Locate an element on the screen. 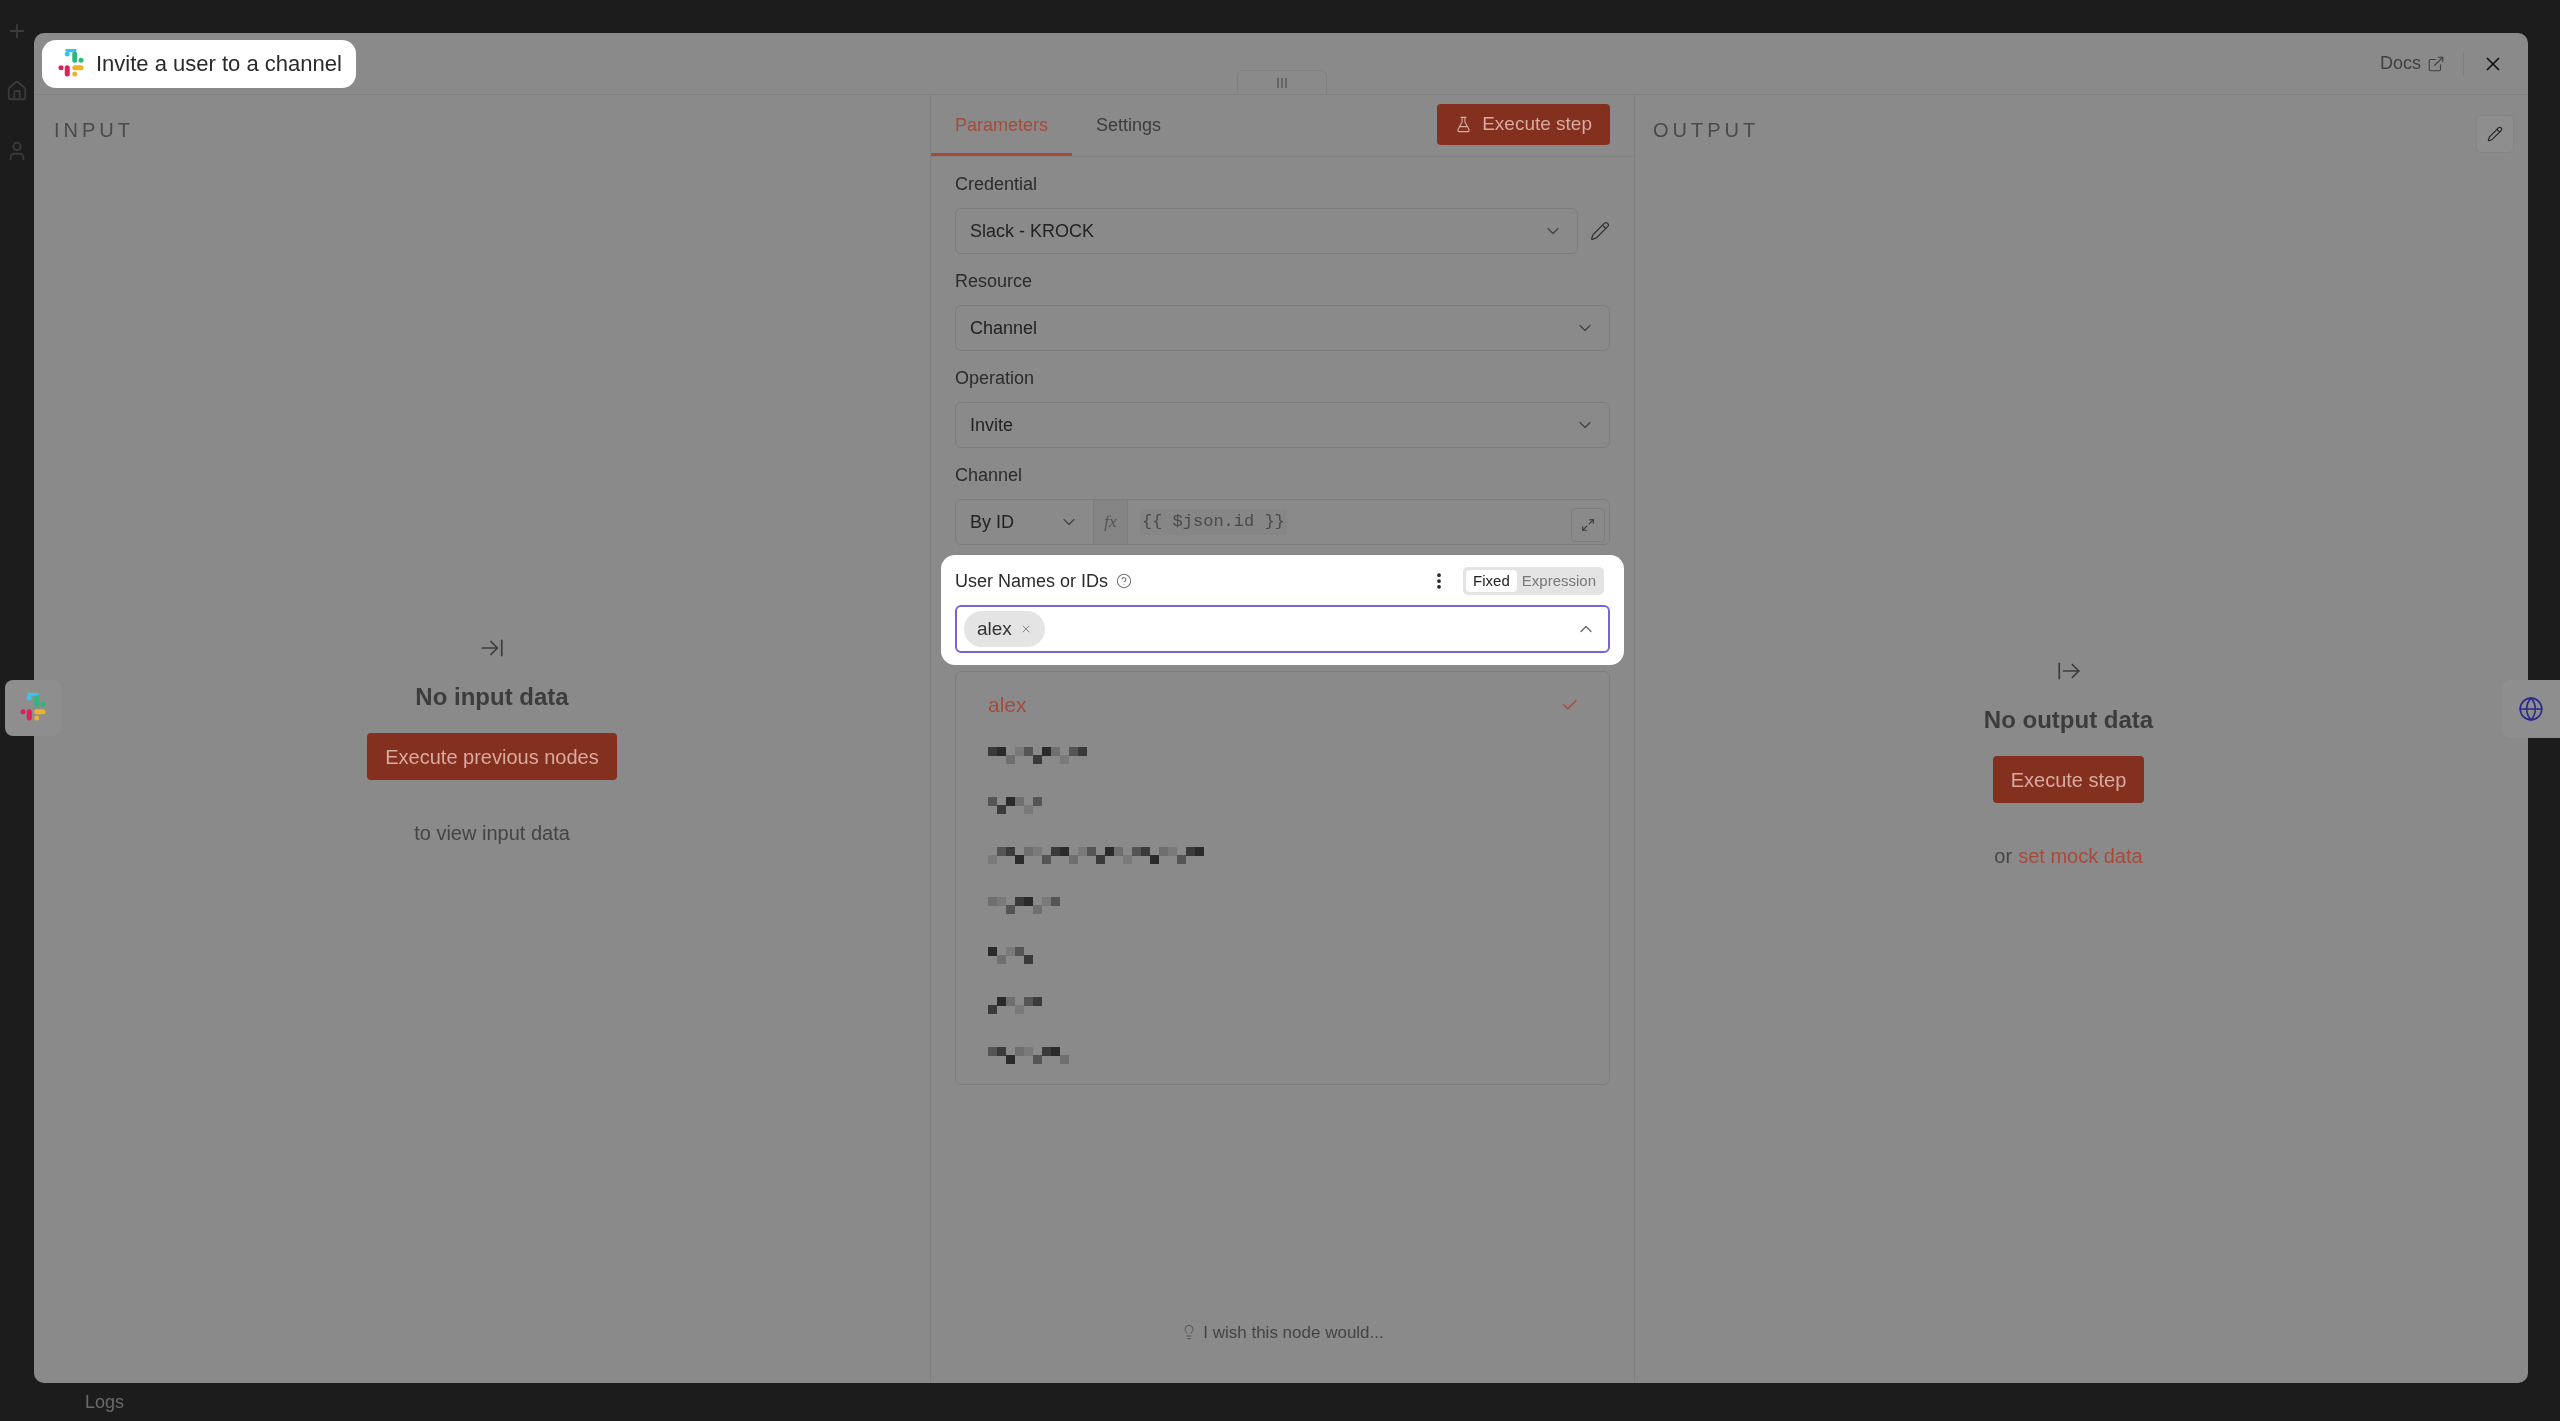 This screenshot has height=1421, width=2560. globe-icon is located at coordinates (2531, 709).